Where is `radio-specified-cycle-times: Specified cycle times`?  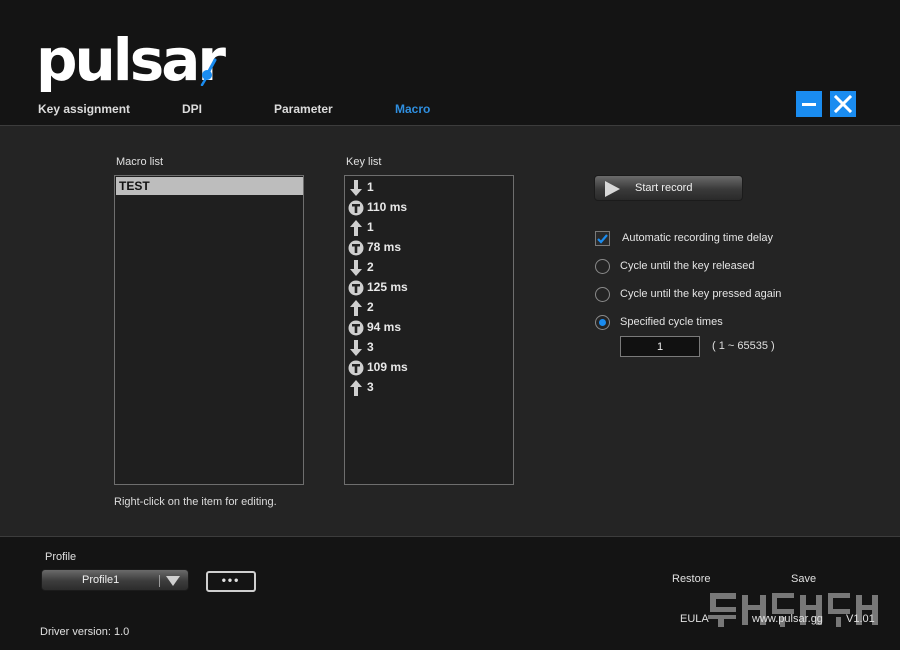 radio-specified-cycle-times: Specified cycle times is located at coordinates (695, 323).